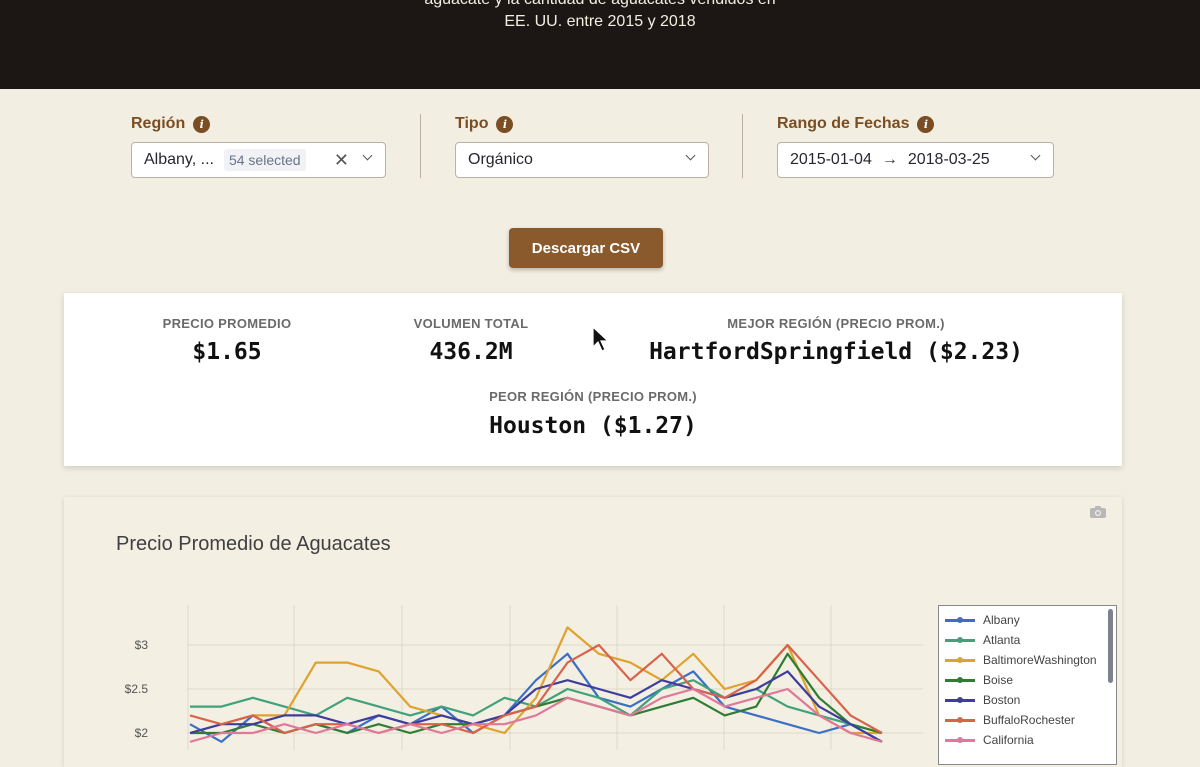 The image size is (1200, 767). I want to click on legend-label: BuffaloRochester, so click(1029, 720).